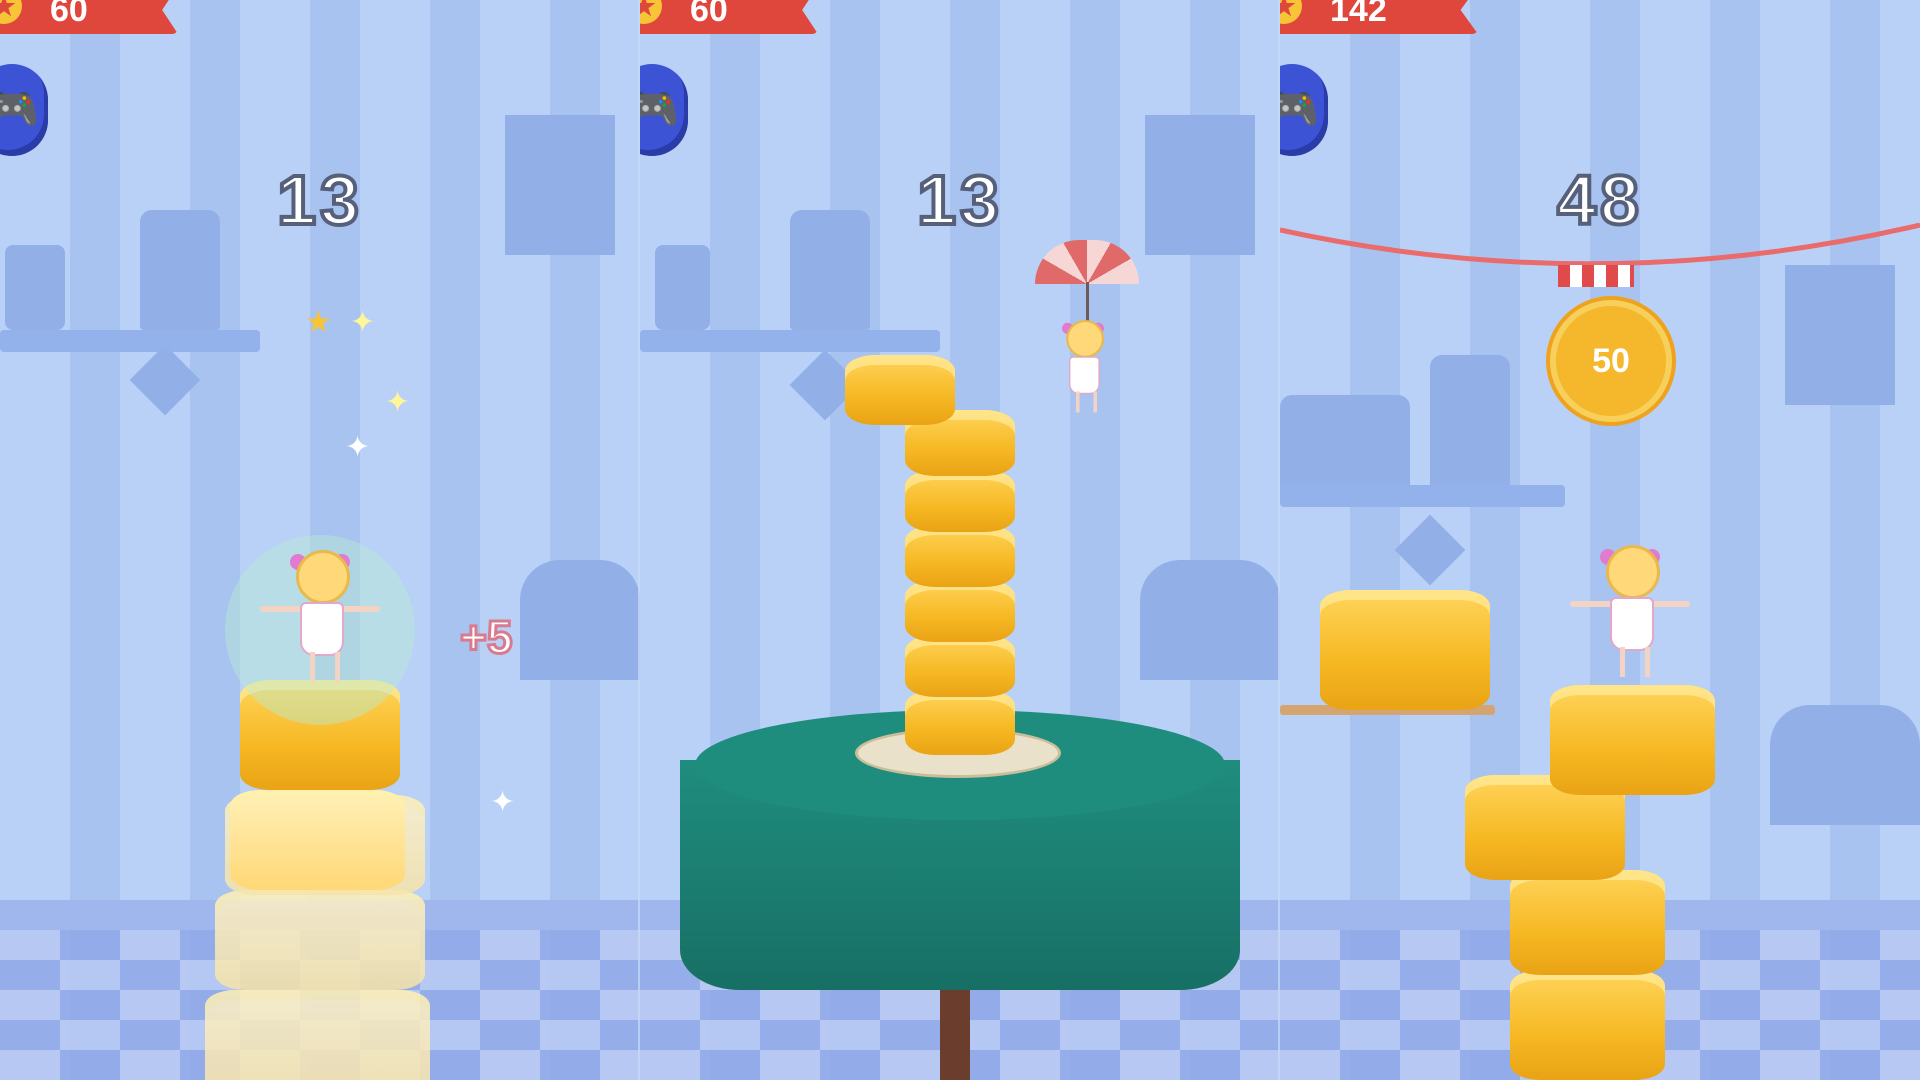 This screenshot has height=1080, width=1920. I want to click on medal-ribbon, so click(1596, 276).